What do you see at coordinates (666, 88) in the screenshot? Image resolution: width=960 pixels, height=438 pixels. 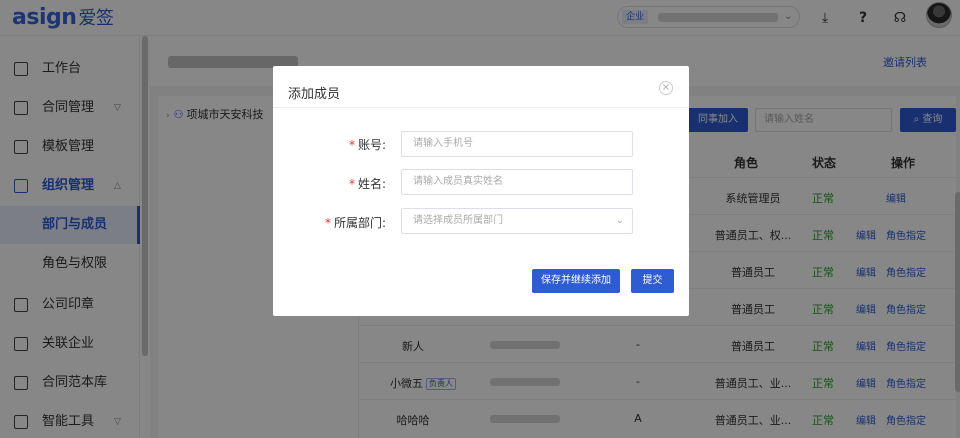 I see `close-icon: ×` at bounding box center [666, 88].